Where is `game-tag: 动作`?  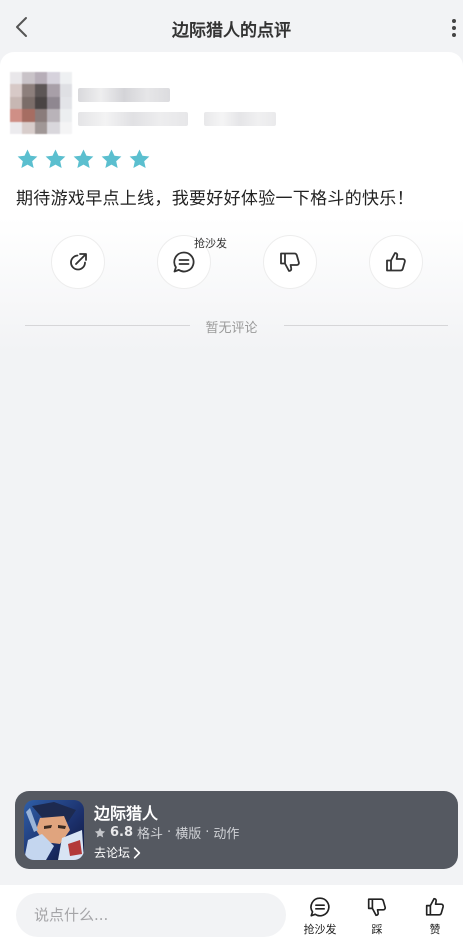
game-tag: 动作 is located at coordinates (226, 834).